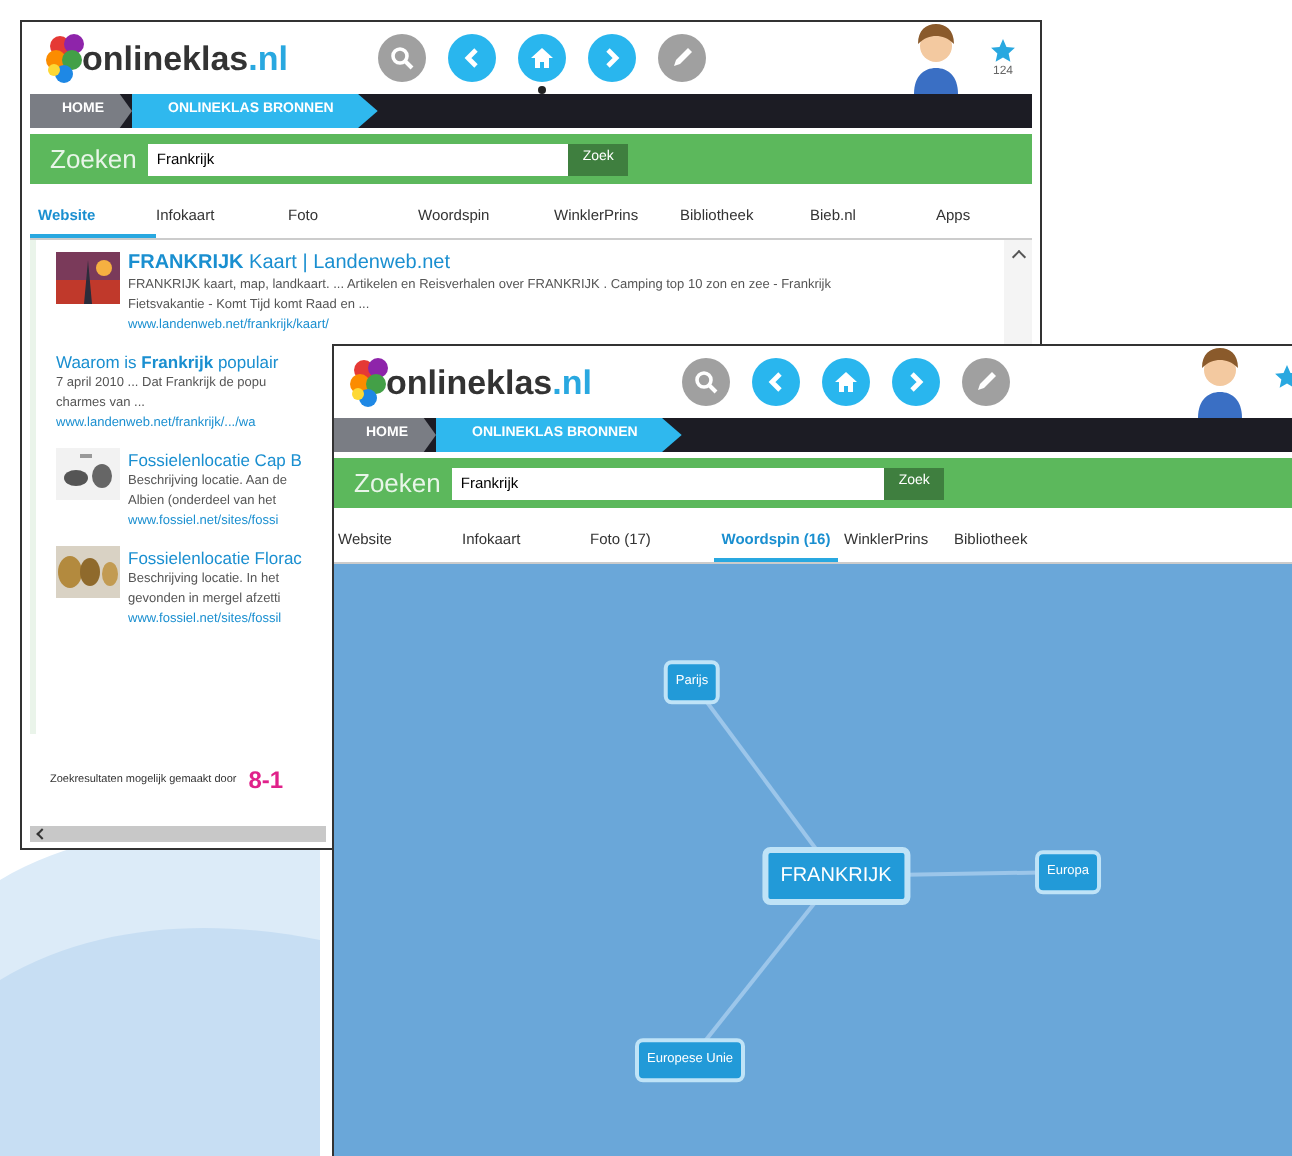 This screenshot has width=1292, height=1156. I want to click on result-title: Fossielenlocatie Cap B, so click(215, 460).